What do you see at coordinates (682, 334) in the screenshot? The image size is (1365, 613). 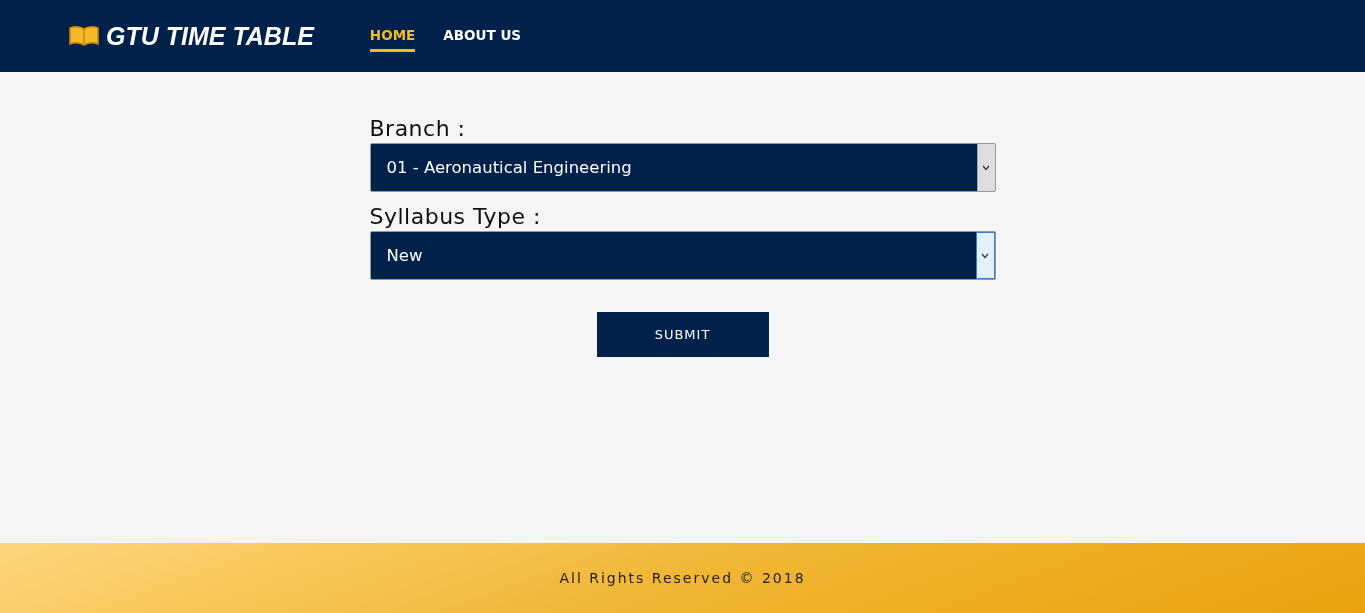 I see `submit-button: SUBMIT` at bounding box center [682, 334].